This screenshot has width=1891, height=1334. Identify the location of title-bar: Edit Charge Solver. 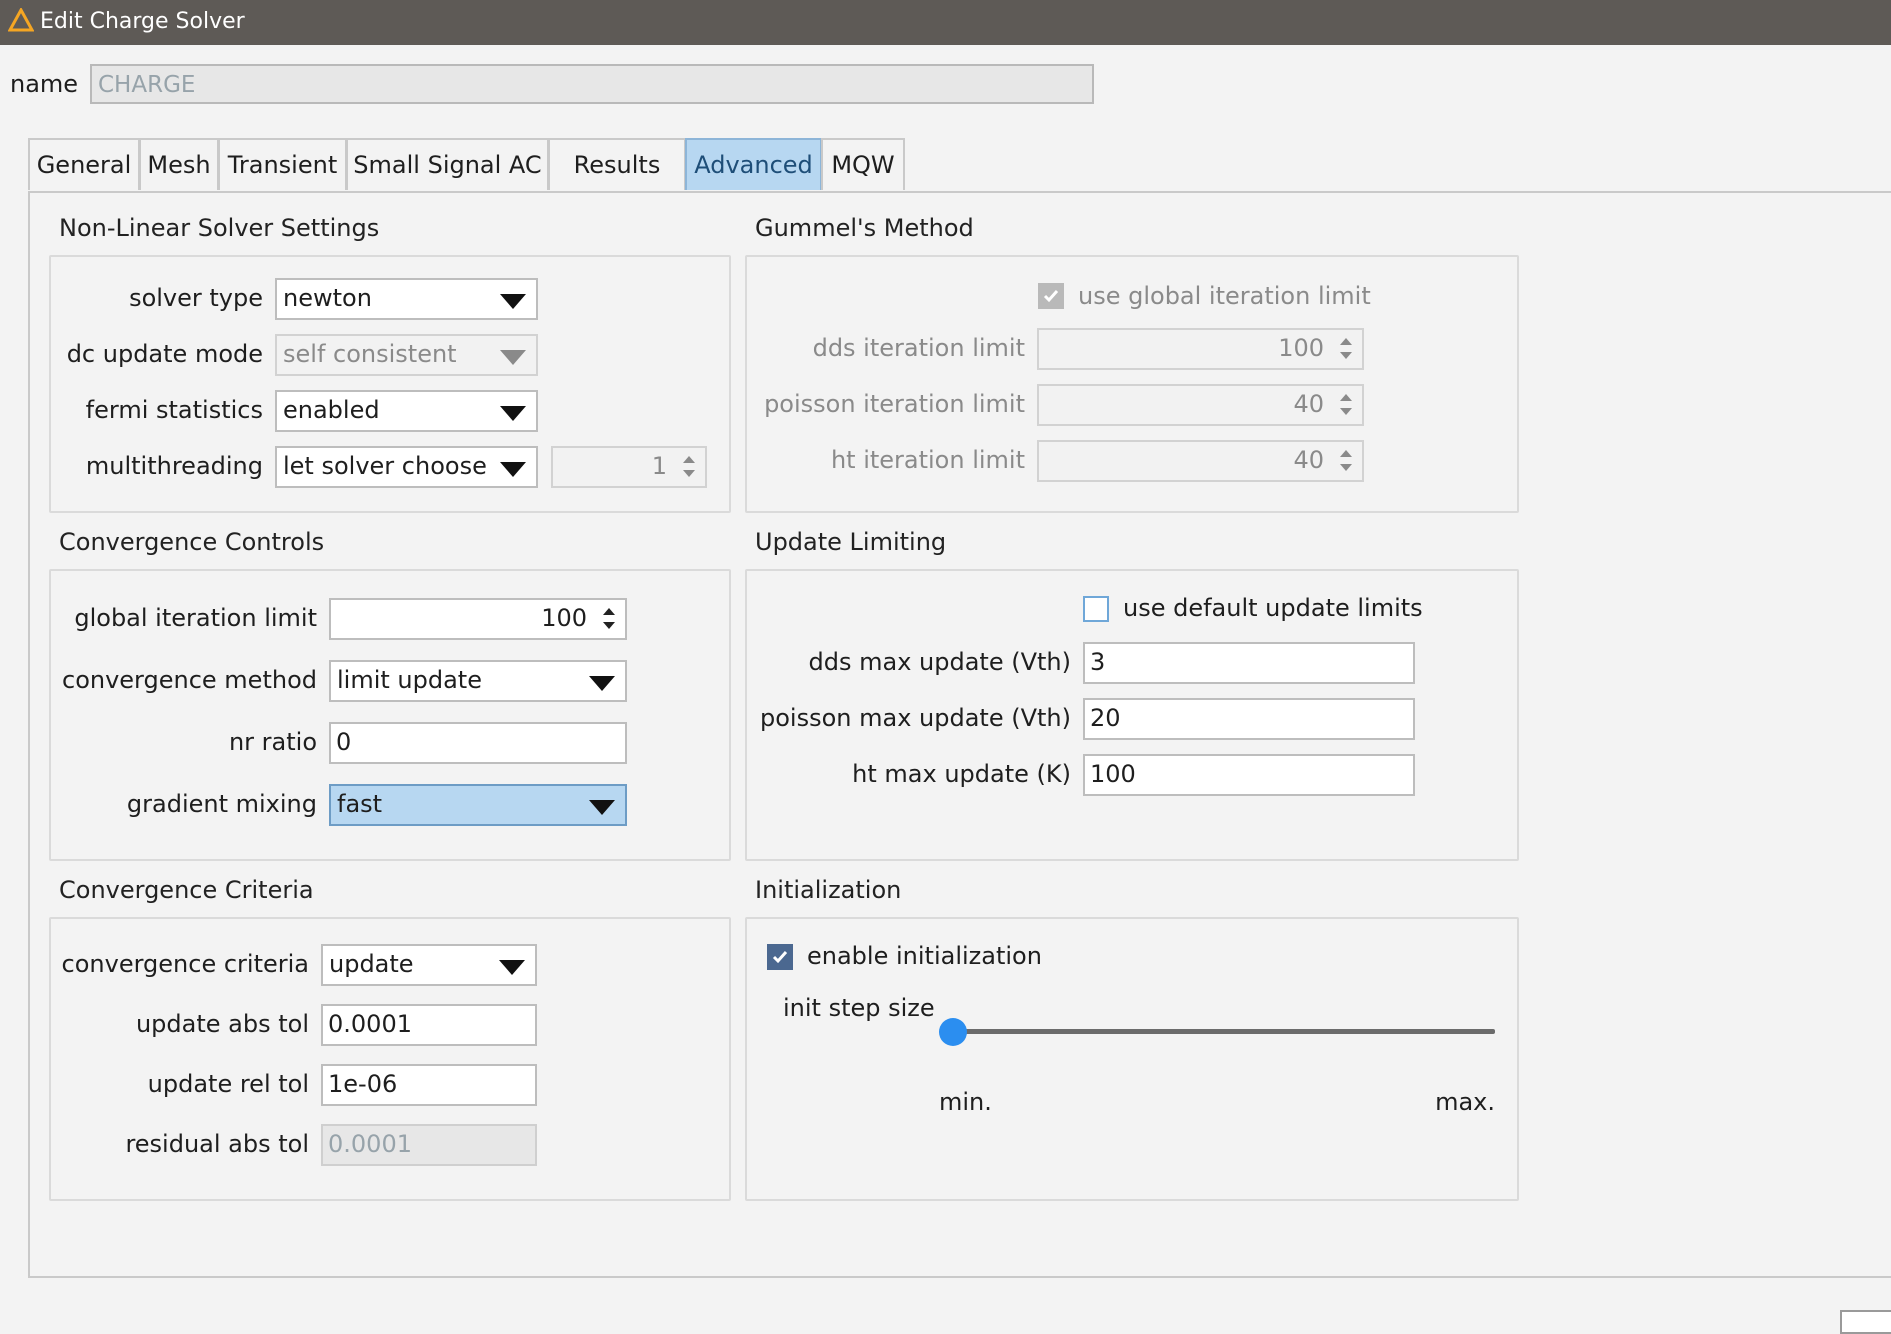
(945, 22).